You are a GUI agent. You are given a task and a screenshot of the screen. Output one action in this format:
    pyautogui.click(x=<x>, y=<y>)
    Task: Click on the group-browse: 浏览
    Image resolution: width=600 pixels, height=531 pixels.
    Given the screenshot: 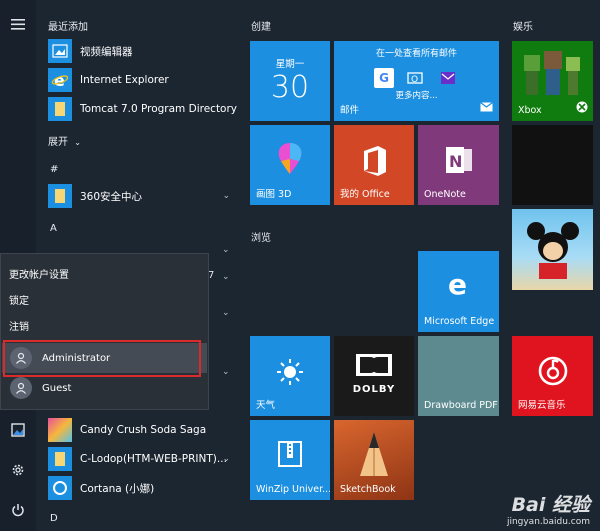 What is the action you would take?
    pyautogui.click(x=261, y=236)
    